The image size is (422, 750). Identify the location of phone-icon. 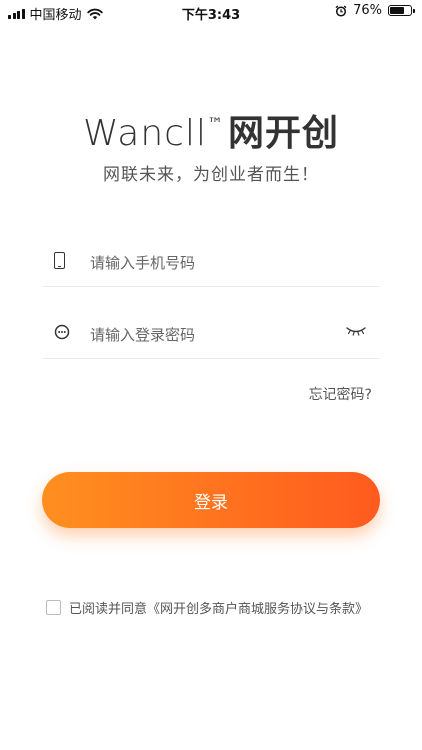
(59, 260).